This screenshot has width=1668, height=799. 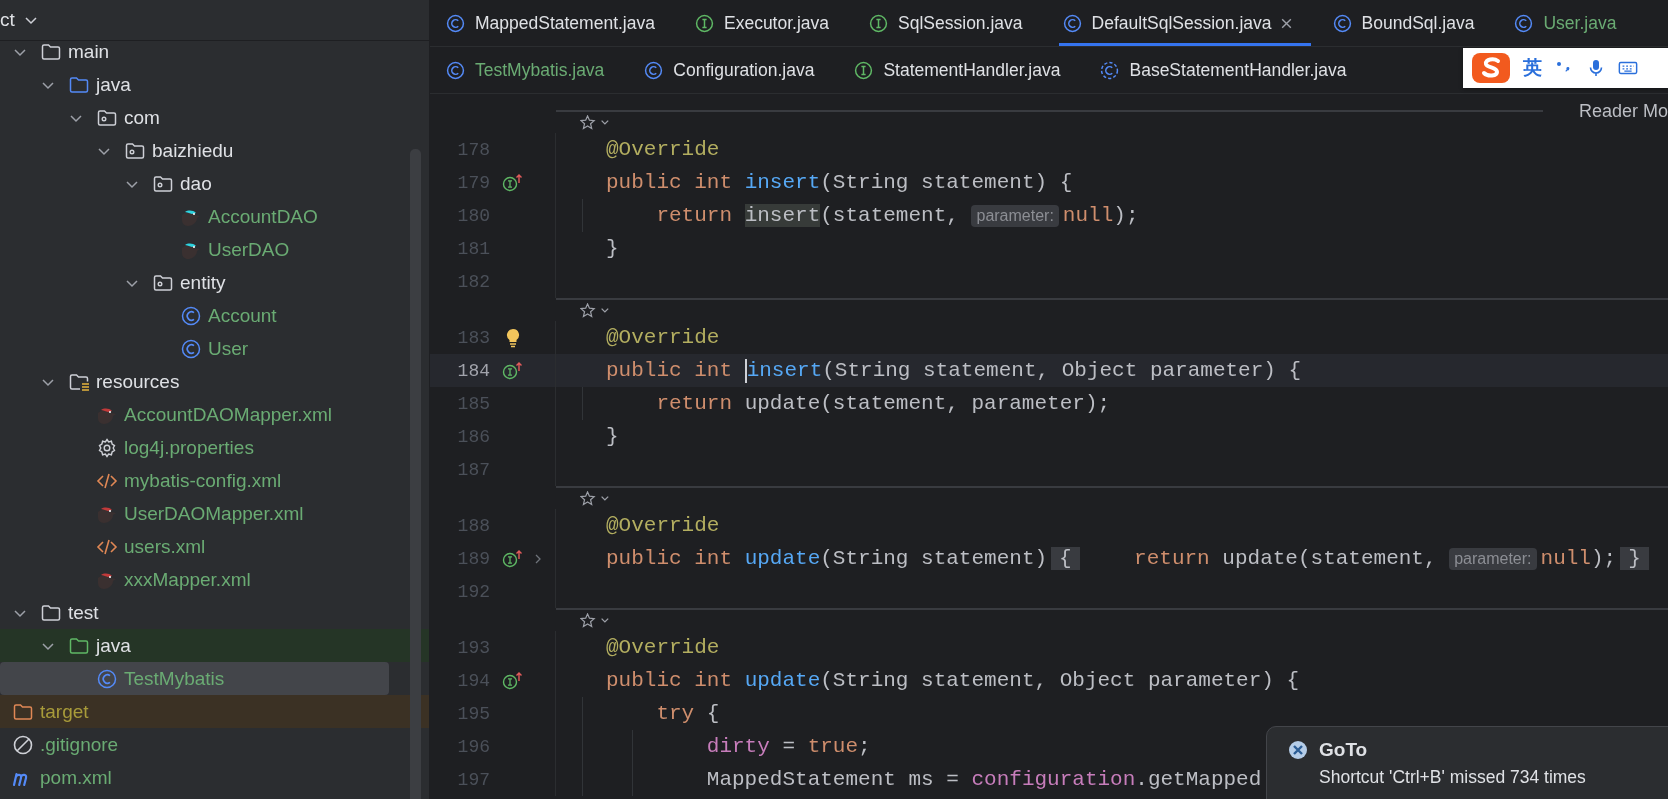 I want to click on code-line: MappedStatement ms = configuration.getMapped, so click(x=983, y=779).